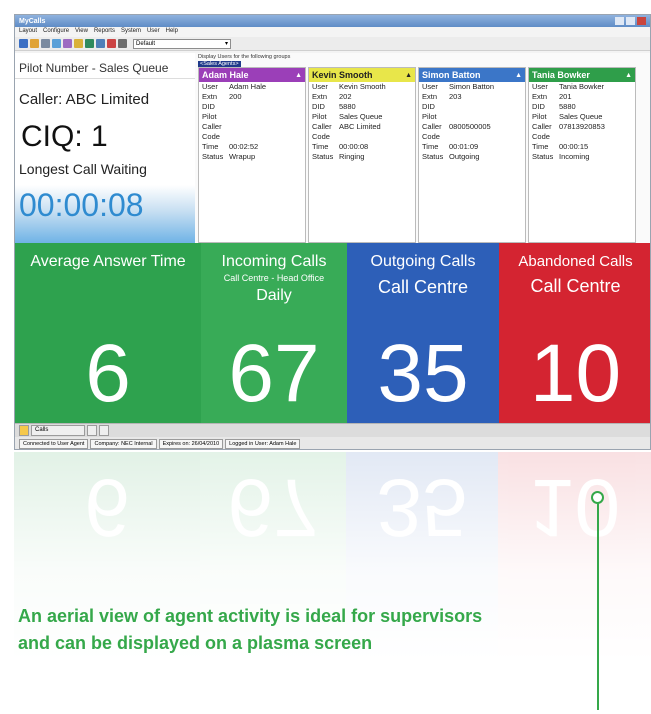  I want to click on tile-title: Incoming Calls, so click(274, 261).